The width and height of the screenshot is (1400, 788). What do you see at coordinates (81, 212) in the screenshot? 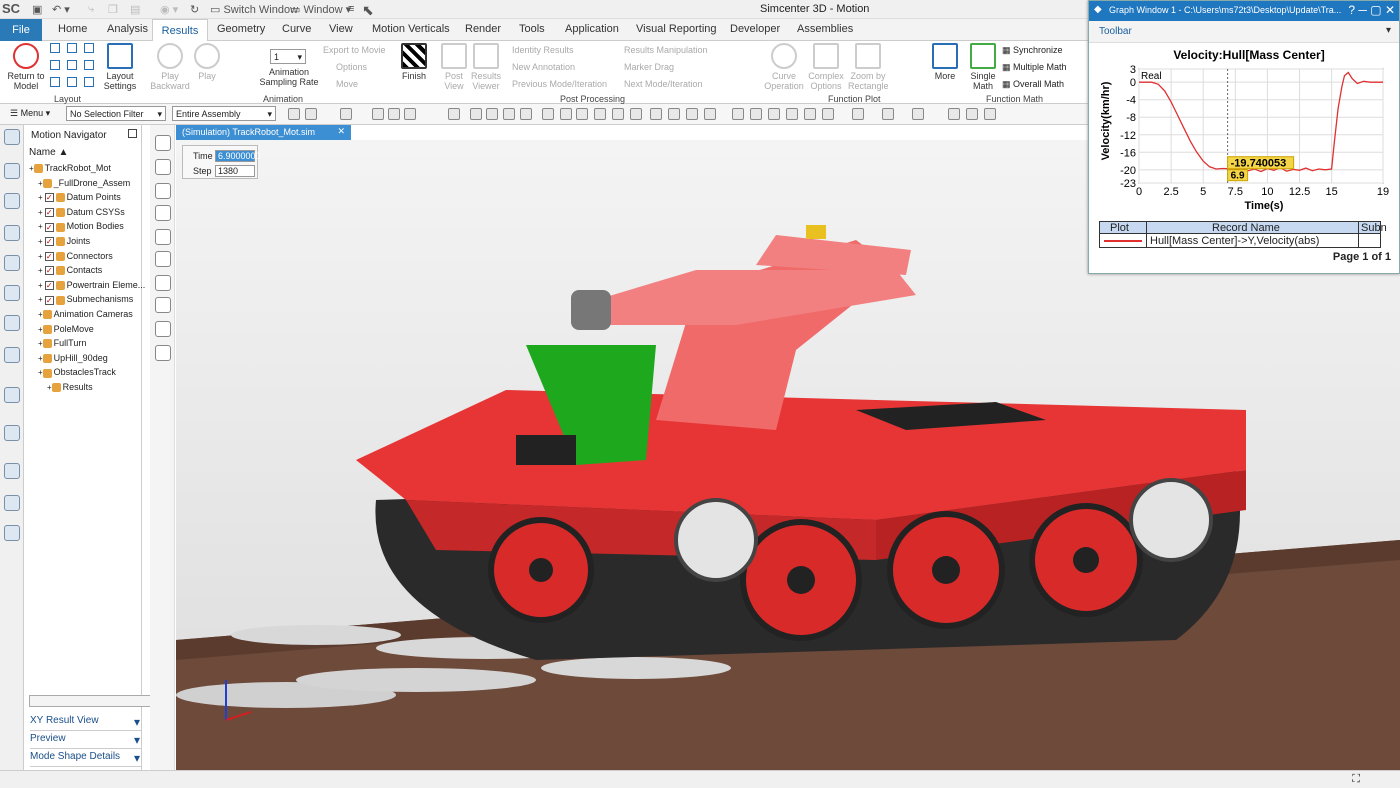
I see `navigator-item: + ✓ Datum CSYSs` at bounding box center [81, 212].